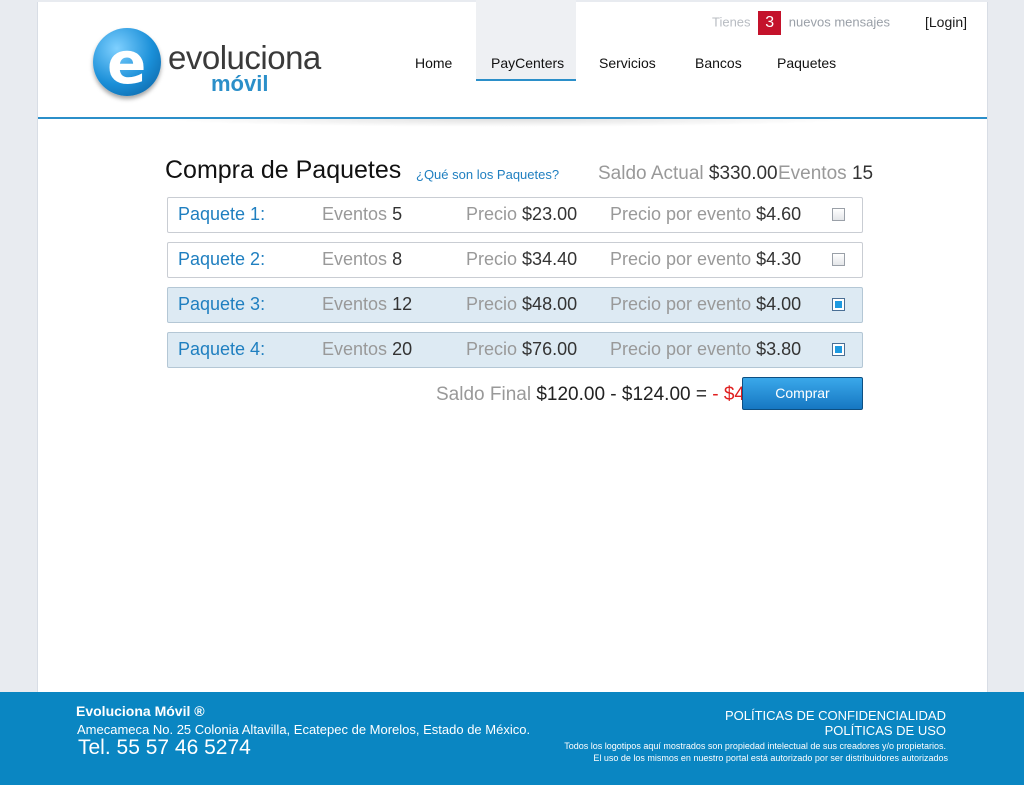  Describe the element at coordinates (550, 304) in the screenshot. I see `package-price: $48.00` at that location.